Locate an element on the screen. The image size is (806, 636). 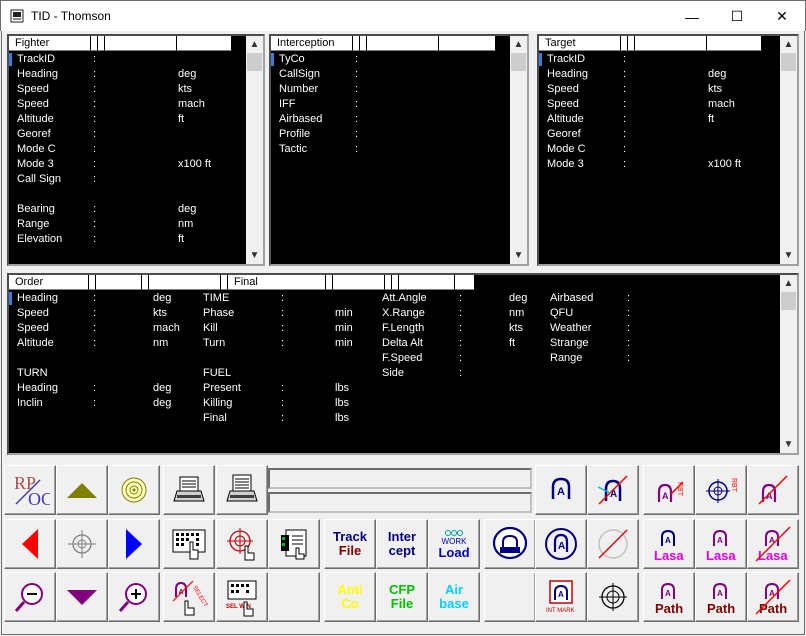
intercept-button: Inter cept is located at coordinates (402, 544).